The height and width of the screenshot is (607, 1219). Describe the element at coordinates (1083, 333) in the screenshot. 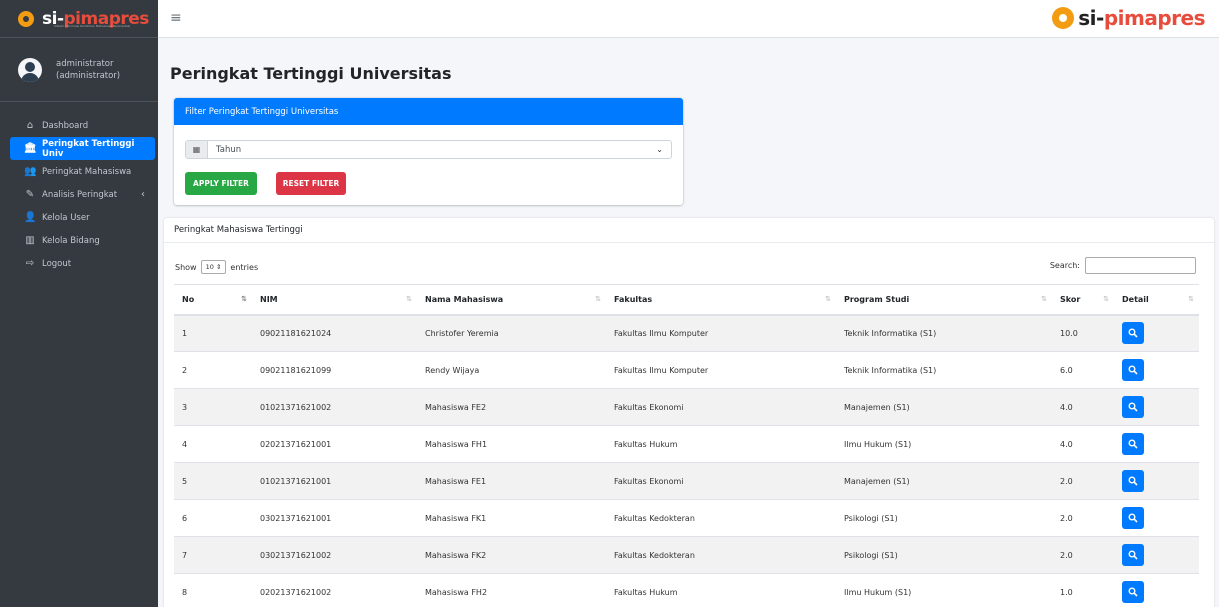

I see `table-cell: 10.0` at that location.